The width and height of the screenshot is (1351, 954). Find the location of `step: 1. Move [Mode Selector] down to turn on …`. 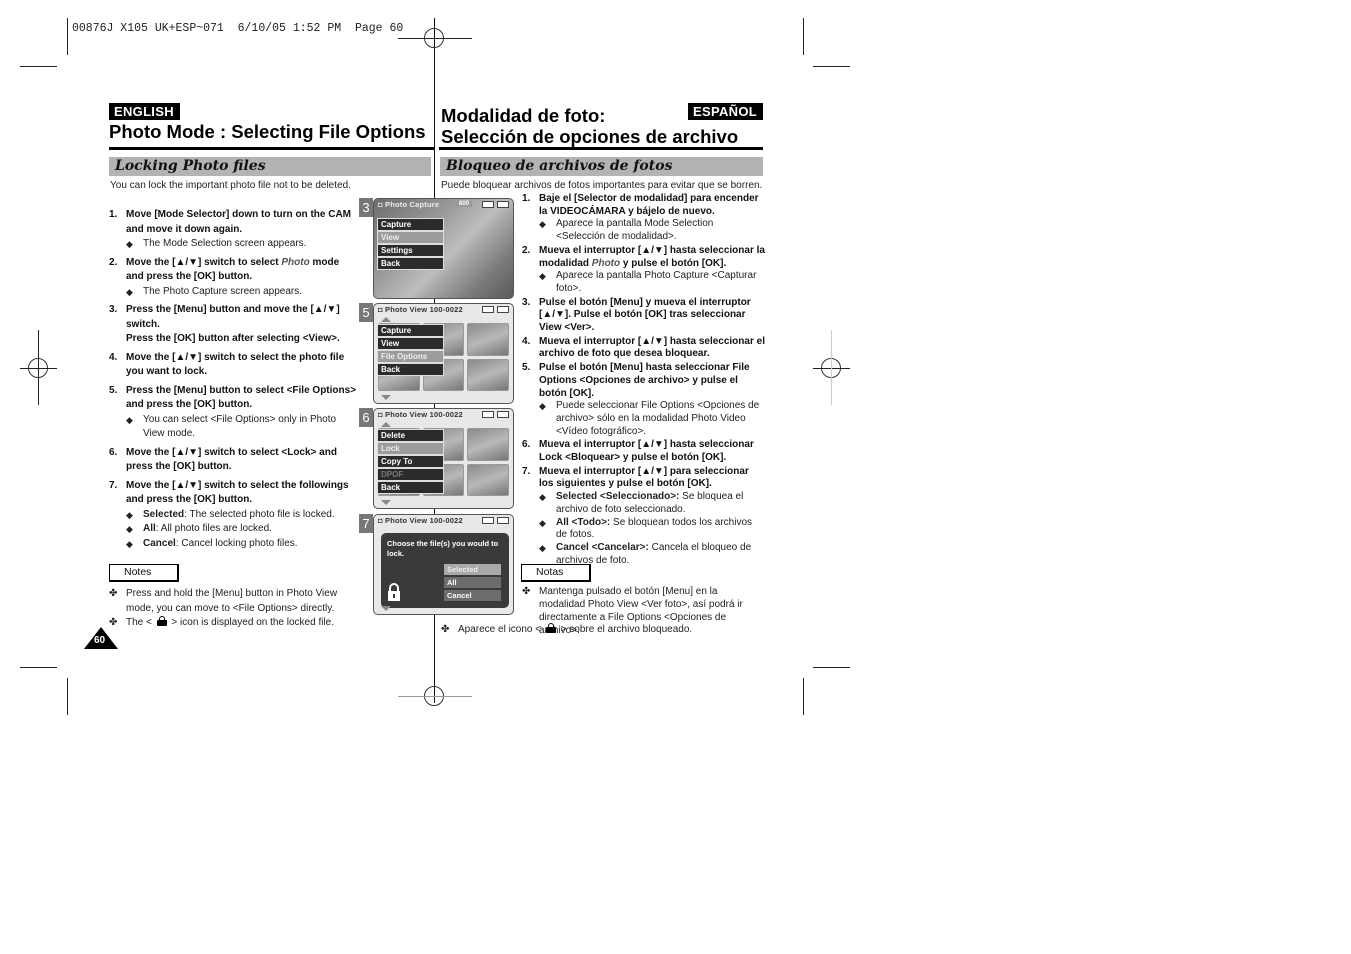

step: 1. Move [Mode Selector] down to turn on … is located at coordinates (233, 230).